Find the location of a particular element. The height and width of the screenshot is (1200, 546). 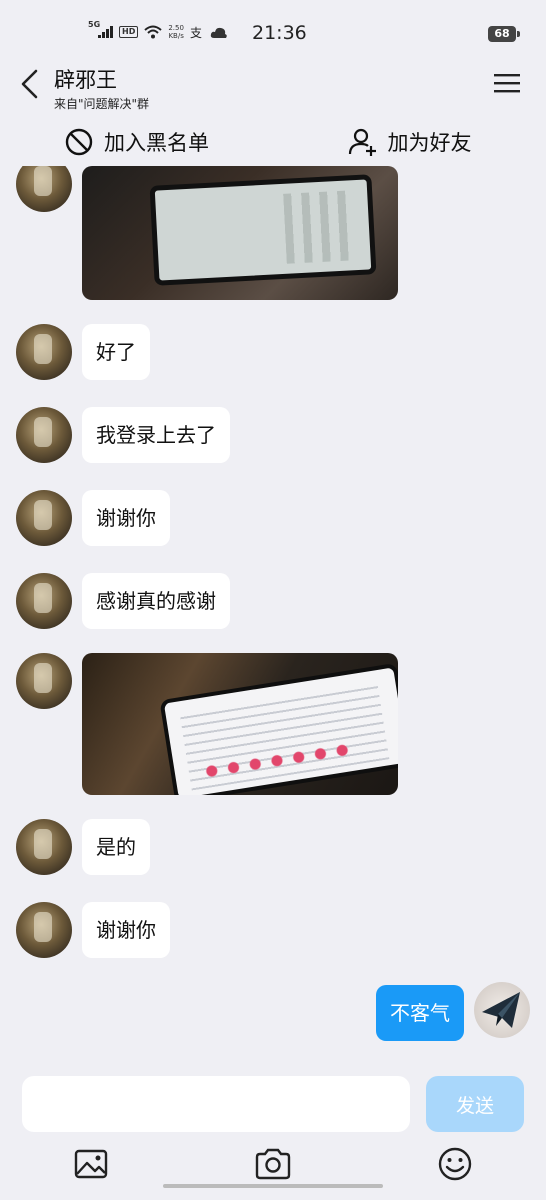

tool-bar is located at coordinates (273, 1164).